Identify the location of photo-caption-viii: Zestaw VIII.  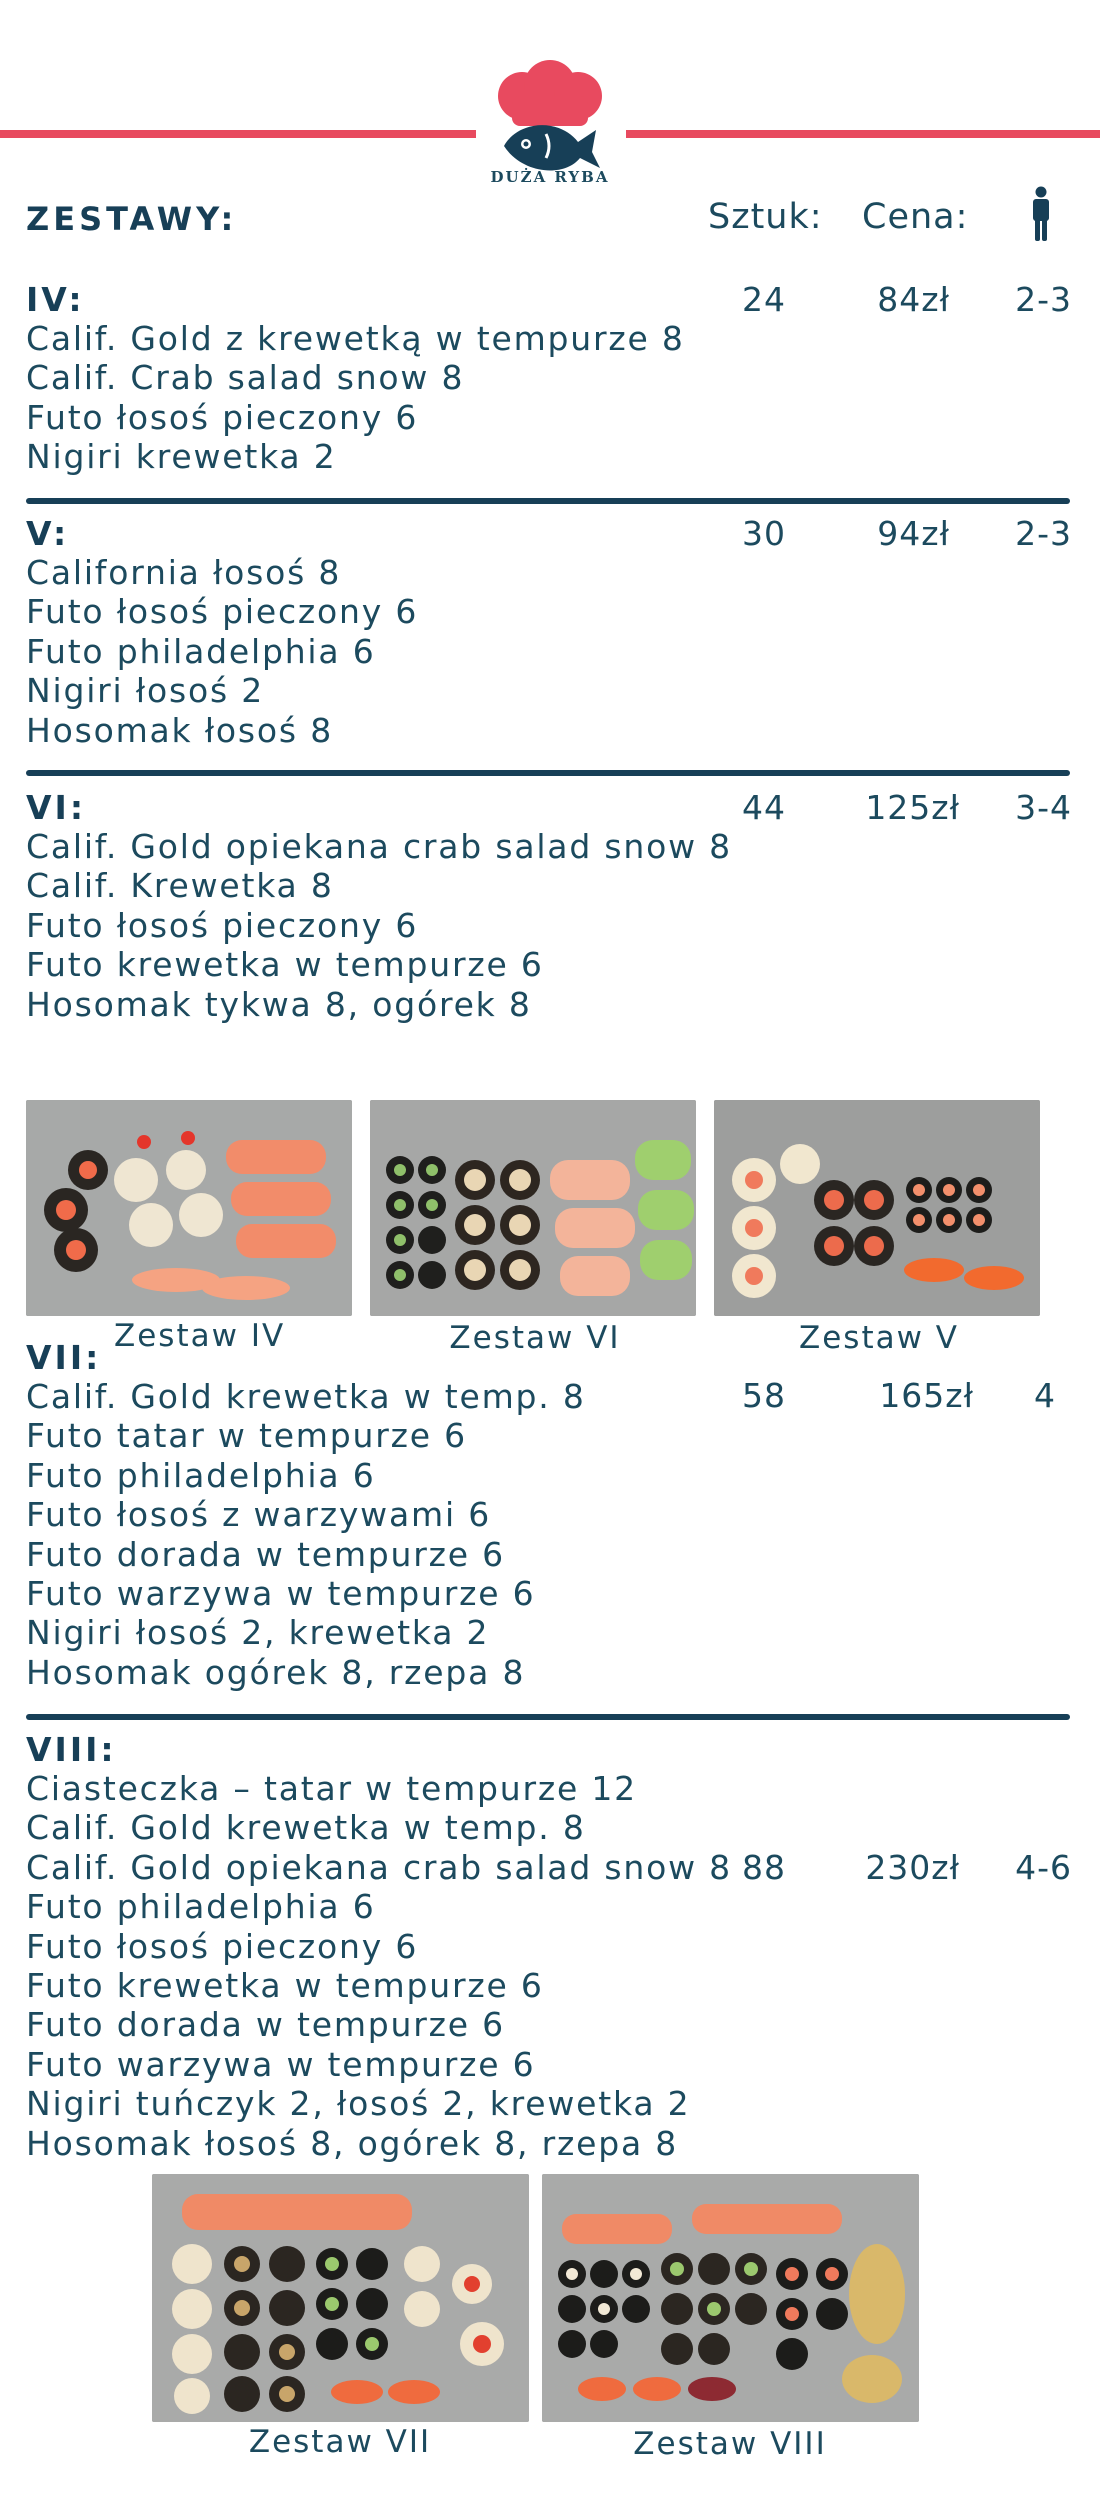
(730, 2444).